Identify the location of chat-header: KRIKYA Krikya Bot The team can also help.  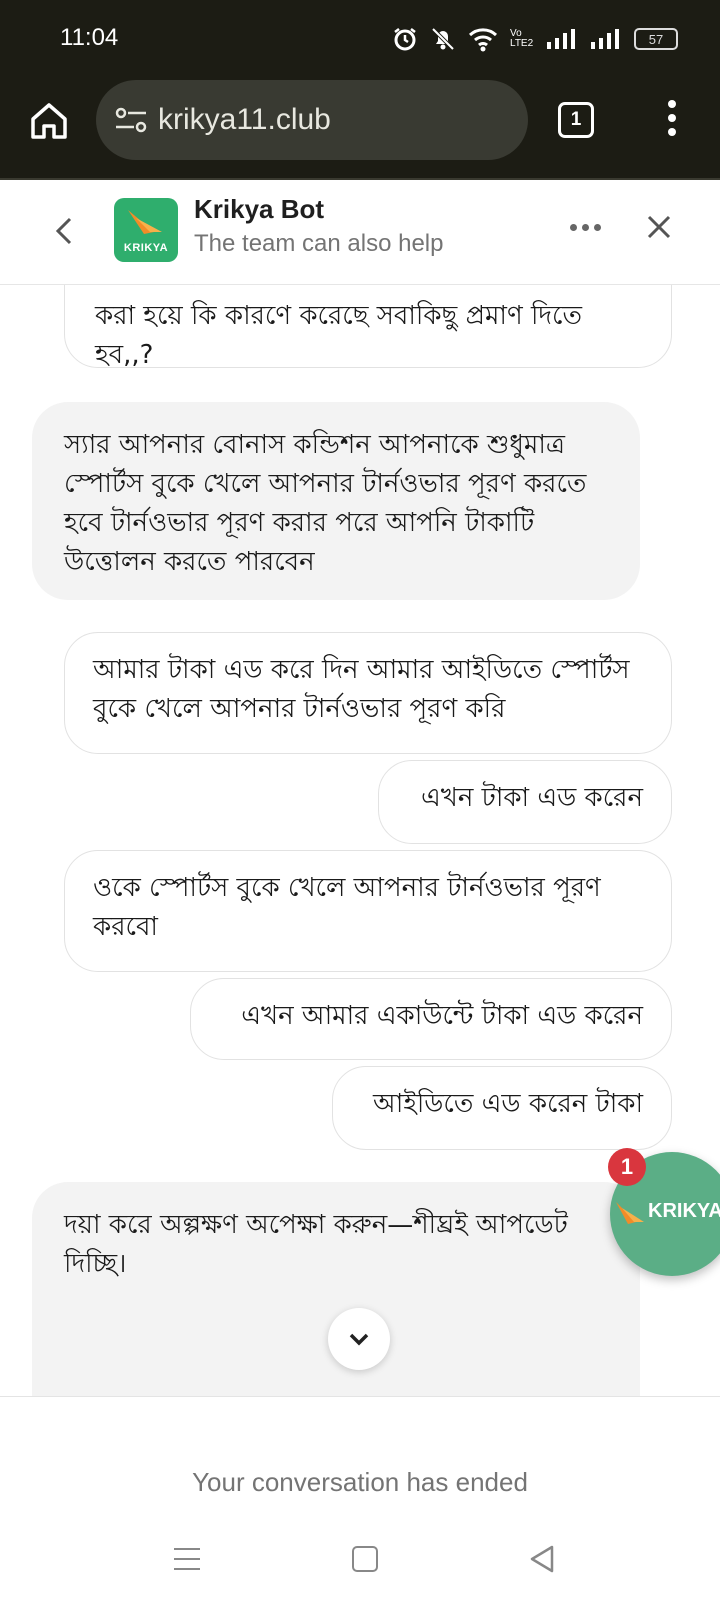
(360, 232).